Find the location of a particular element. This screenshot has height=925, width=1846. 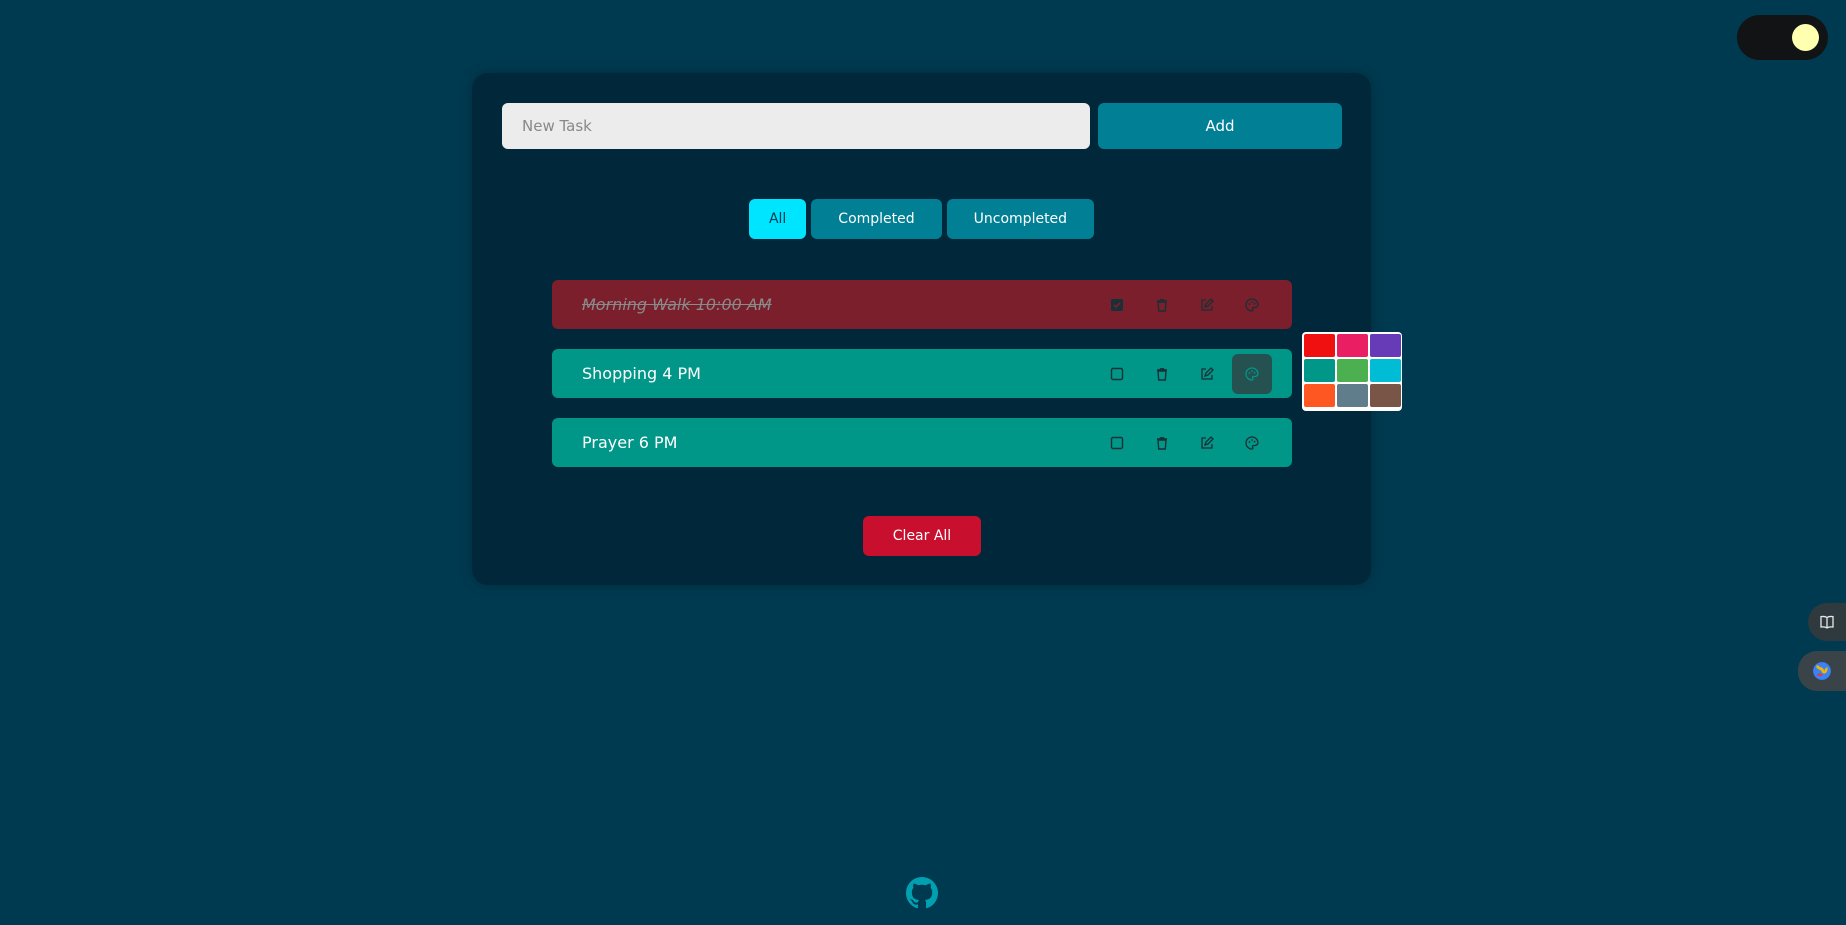

filter-uncompleted-button: Uncompleted is located at coordinates (1020, 219).